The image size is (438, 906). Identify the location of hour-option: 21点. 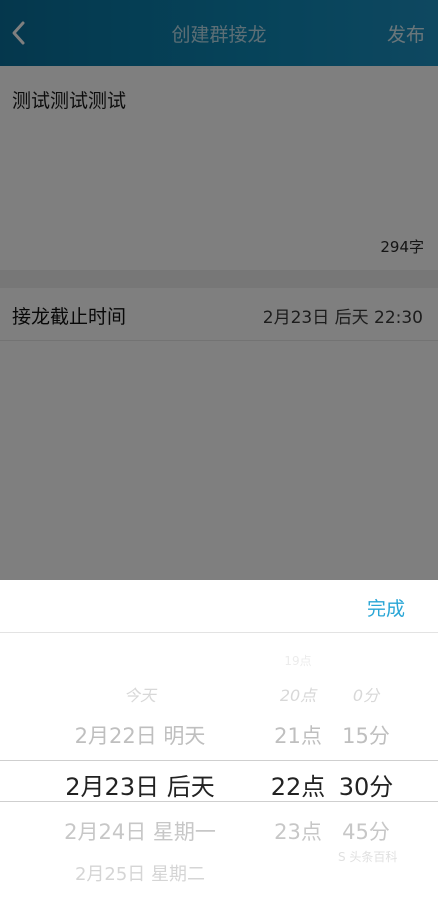
(298, 735).